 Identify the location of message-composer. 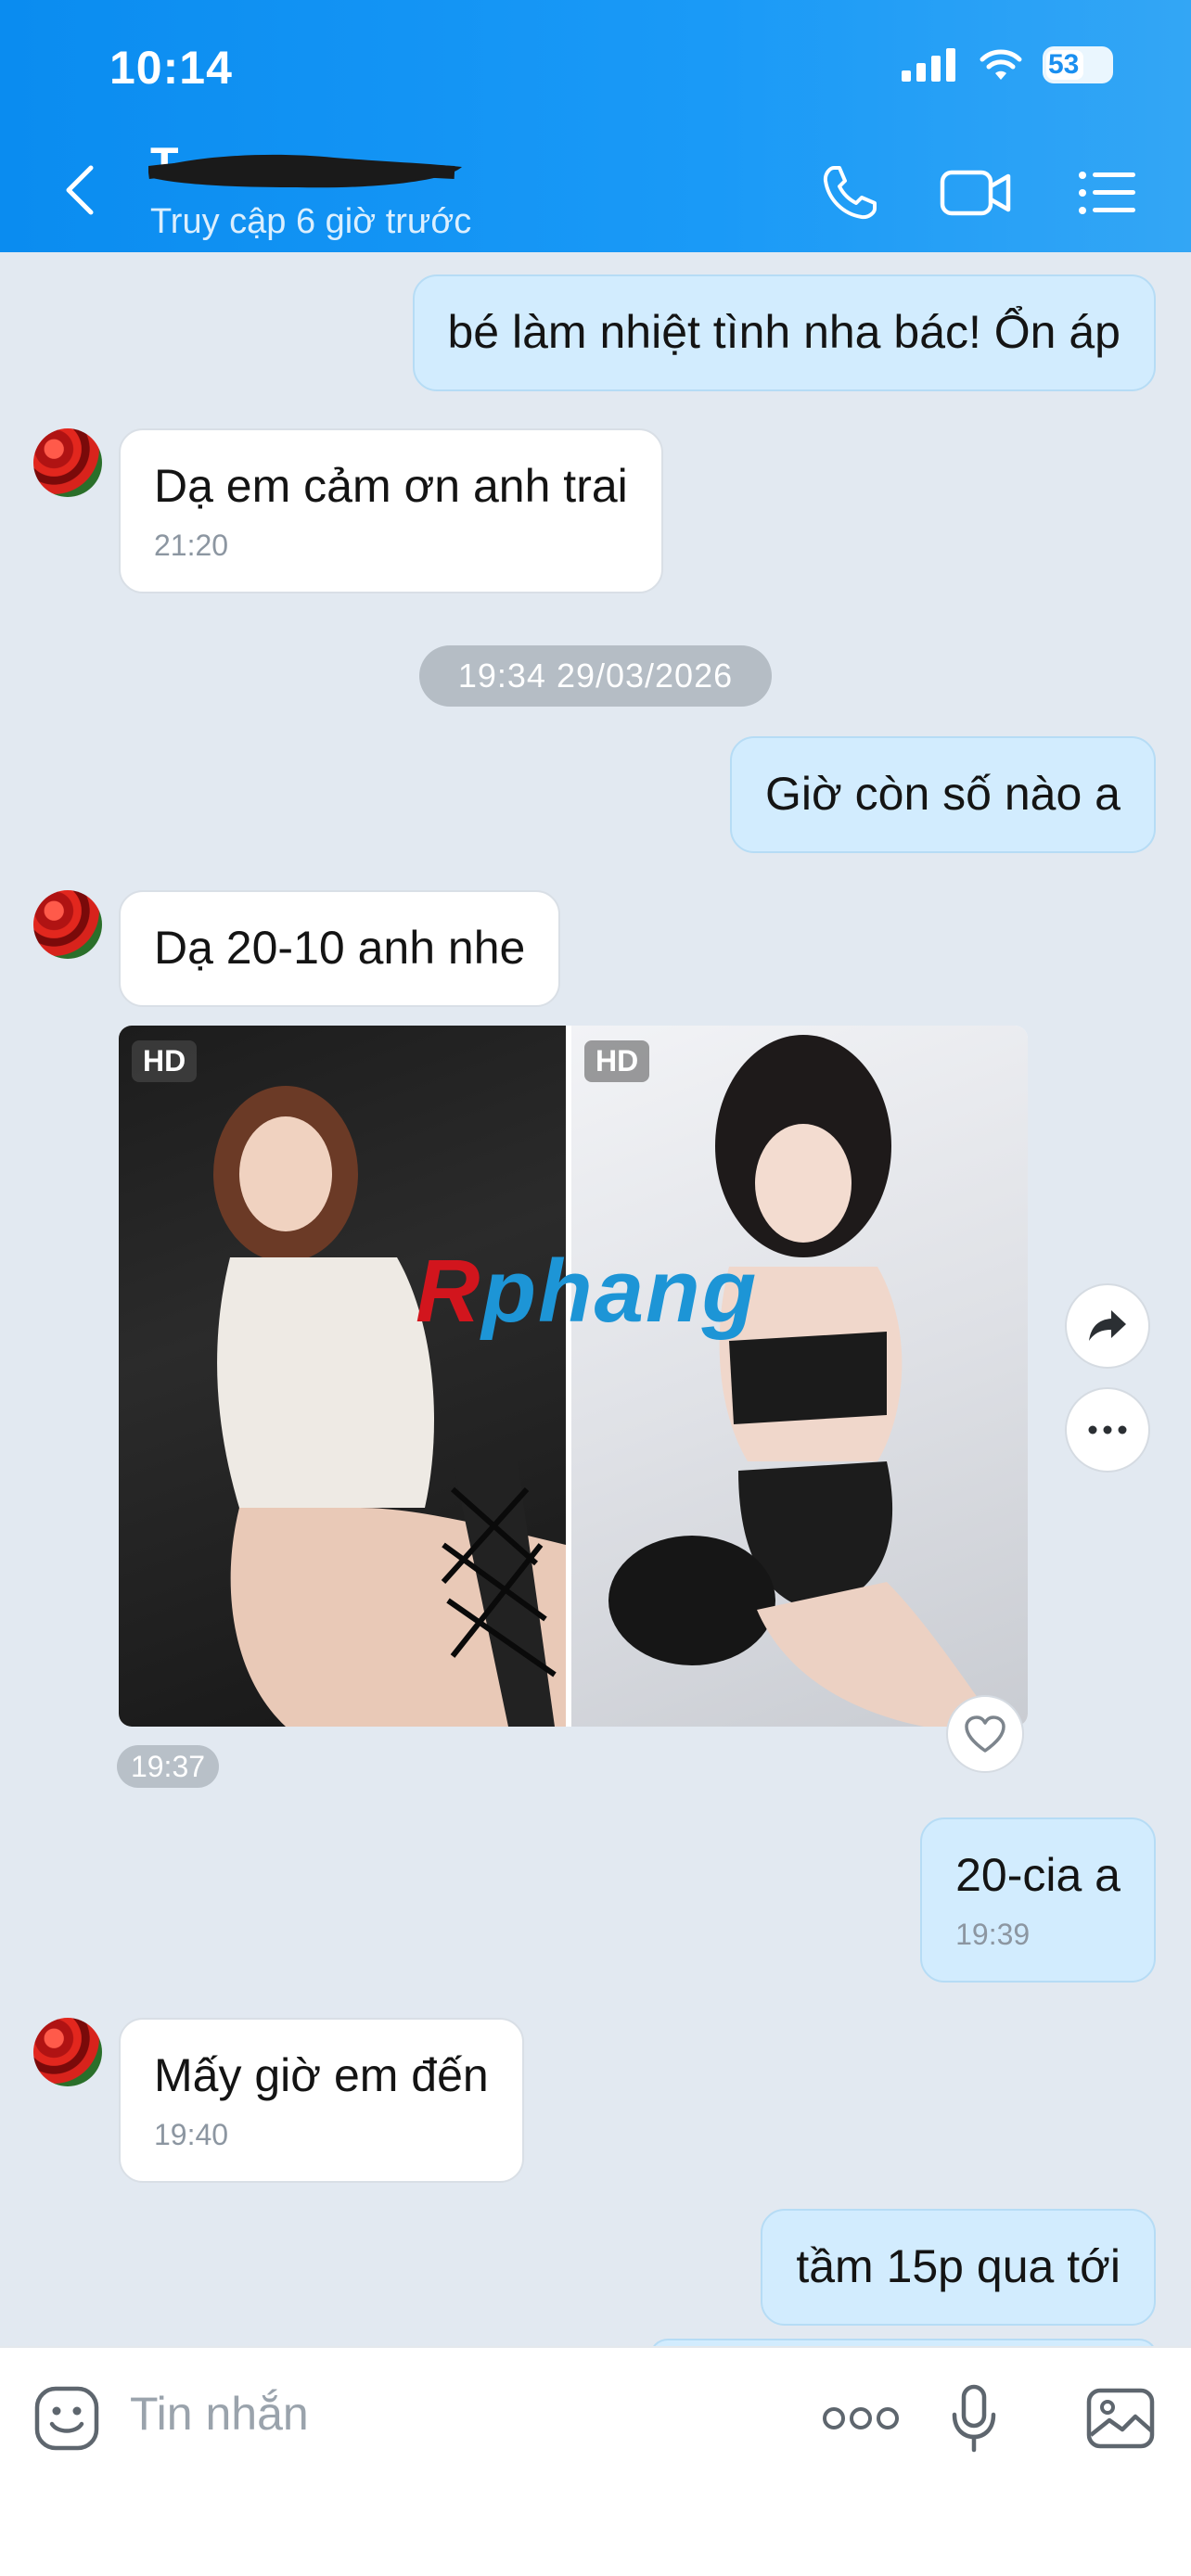
(595, 2461).